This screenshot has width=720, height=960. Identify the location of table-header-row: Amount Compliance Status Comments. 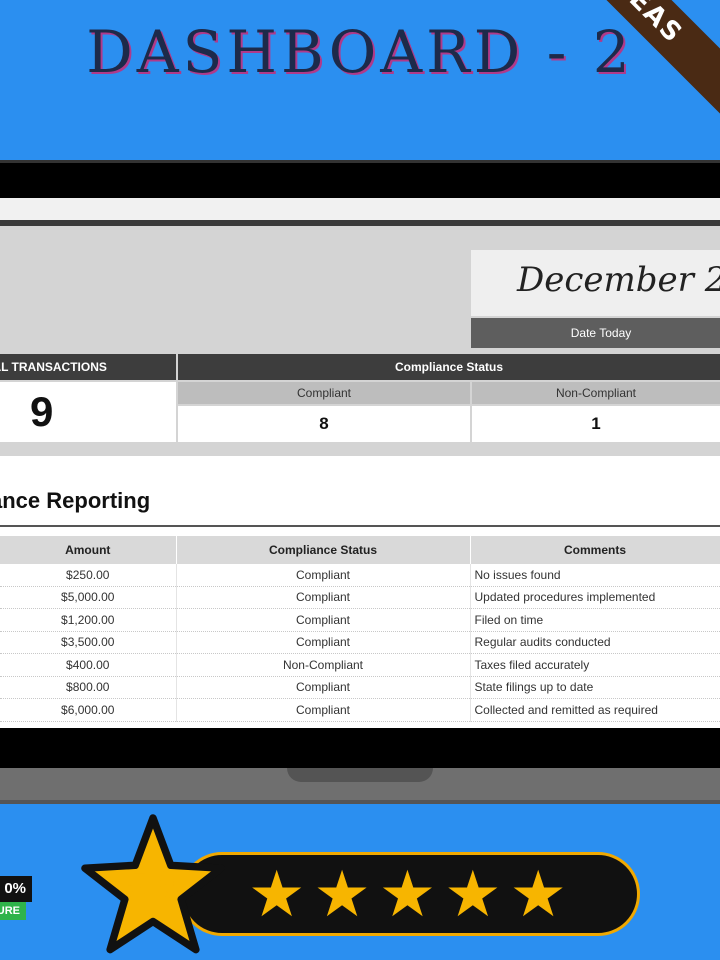
(360, 550).